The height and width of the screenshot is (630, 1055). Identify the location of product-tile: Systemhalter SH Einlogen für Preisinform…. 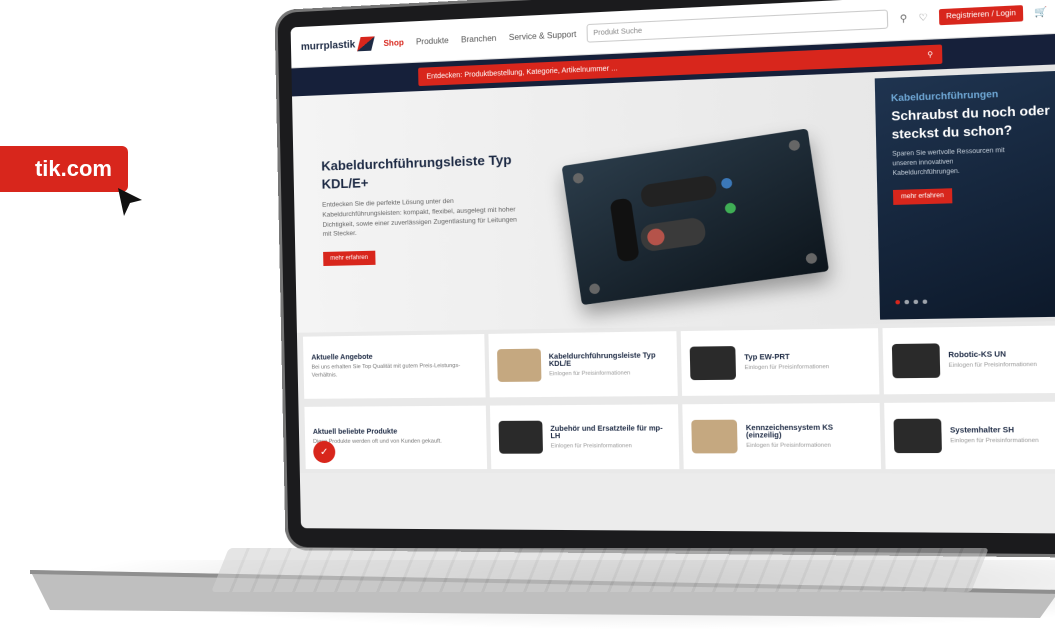
(969, 435).